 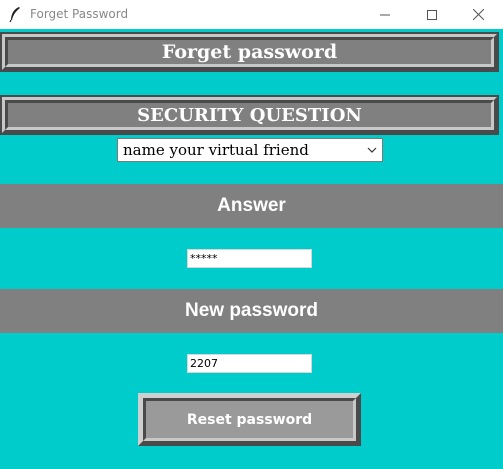 I want to click on feather-icon, so click(x=15, y=14).